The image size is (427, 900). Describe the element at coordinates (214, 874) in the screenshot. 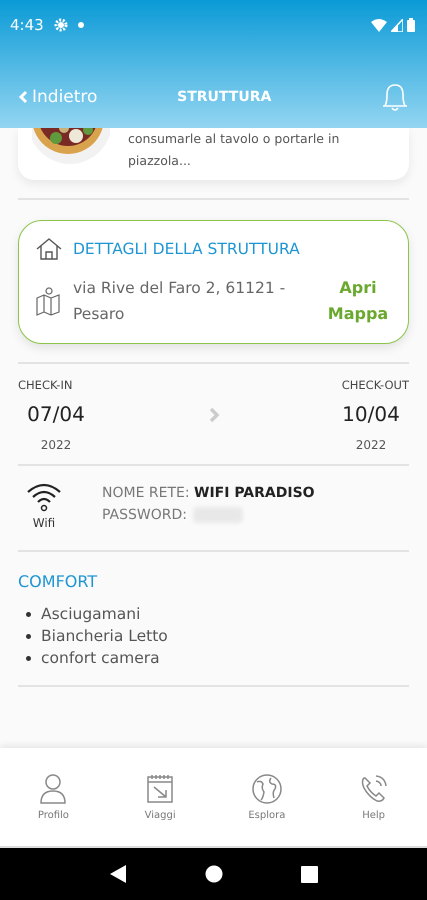

I see `home-nav-icon` at that location.